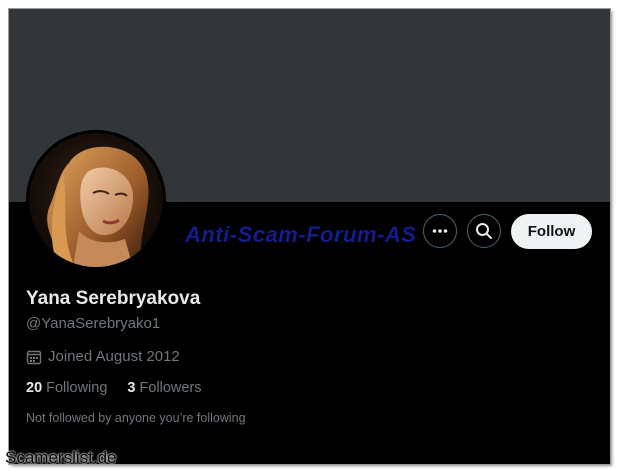  Describe the element at coordinates (113, 298) in the screenshot. I see `profile-name: Yana Serebryakova` at that location.